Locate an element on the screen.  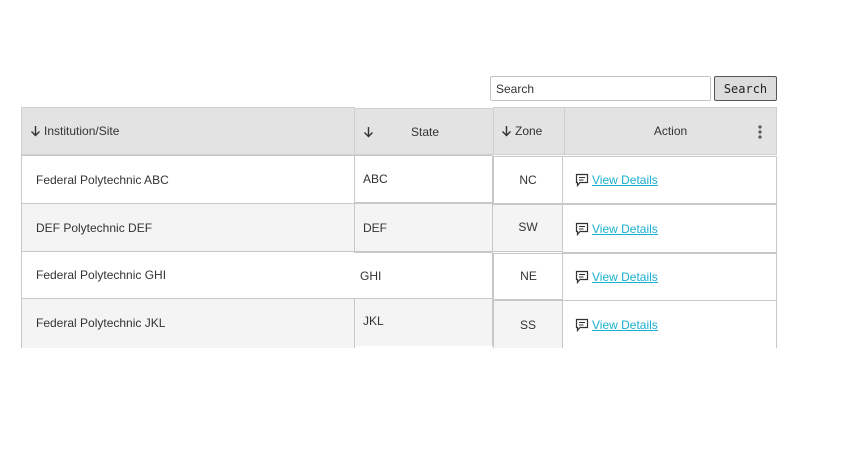
column-header-zone: Zone is located at coordinates (529, 131).